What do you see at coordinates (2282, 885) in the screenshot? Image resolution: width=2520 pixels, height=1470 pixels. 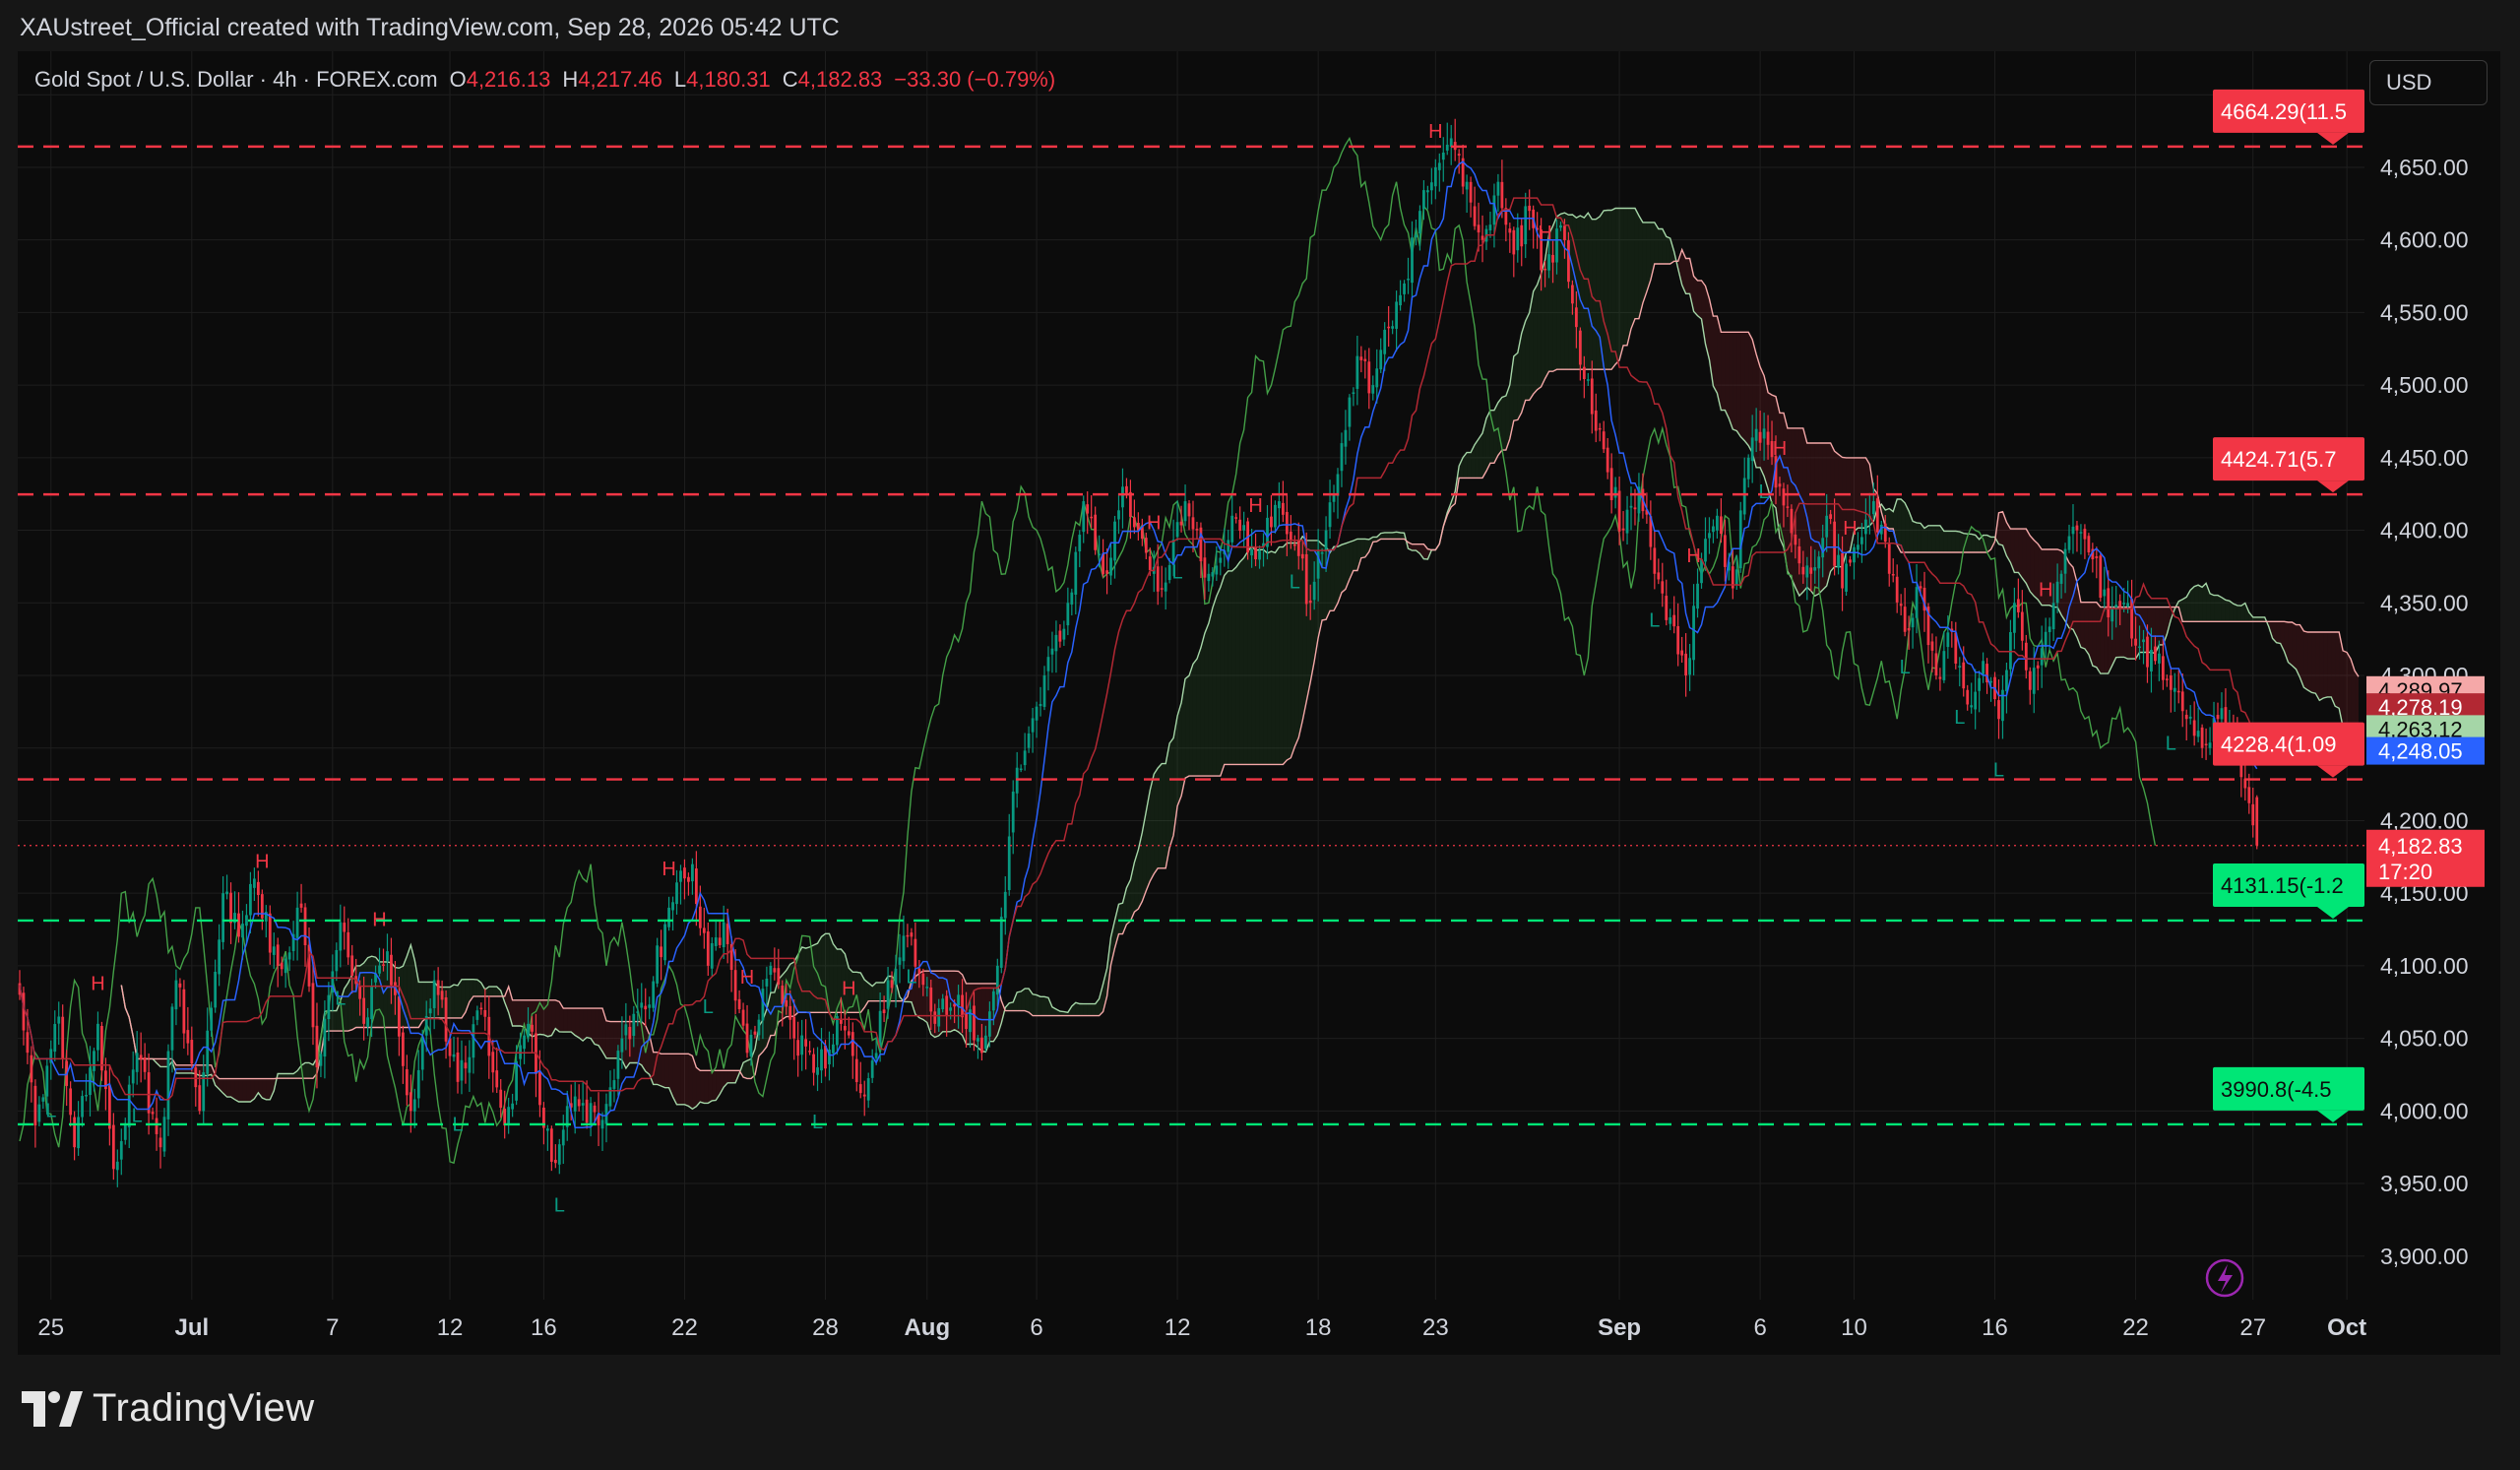 I see `support-level-tag-label: 4131.15(-1.2` at bounding box center [2282, 885].